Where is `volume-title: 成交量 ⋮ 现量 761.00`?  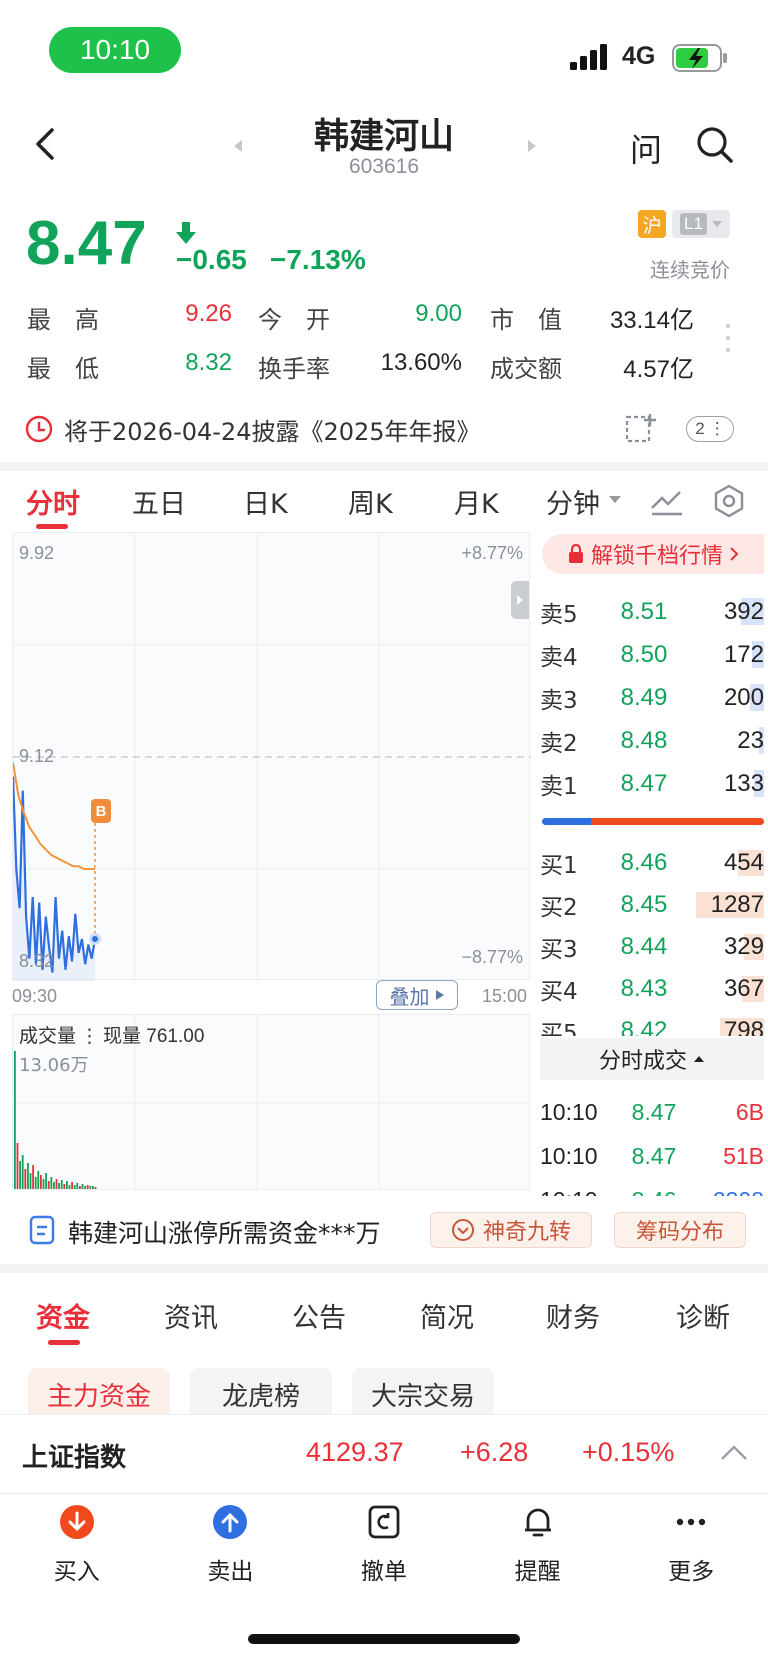
volume-title: 成交量 ⋮ 现量 761.00 is located at coordinates (112, 1036).